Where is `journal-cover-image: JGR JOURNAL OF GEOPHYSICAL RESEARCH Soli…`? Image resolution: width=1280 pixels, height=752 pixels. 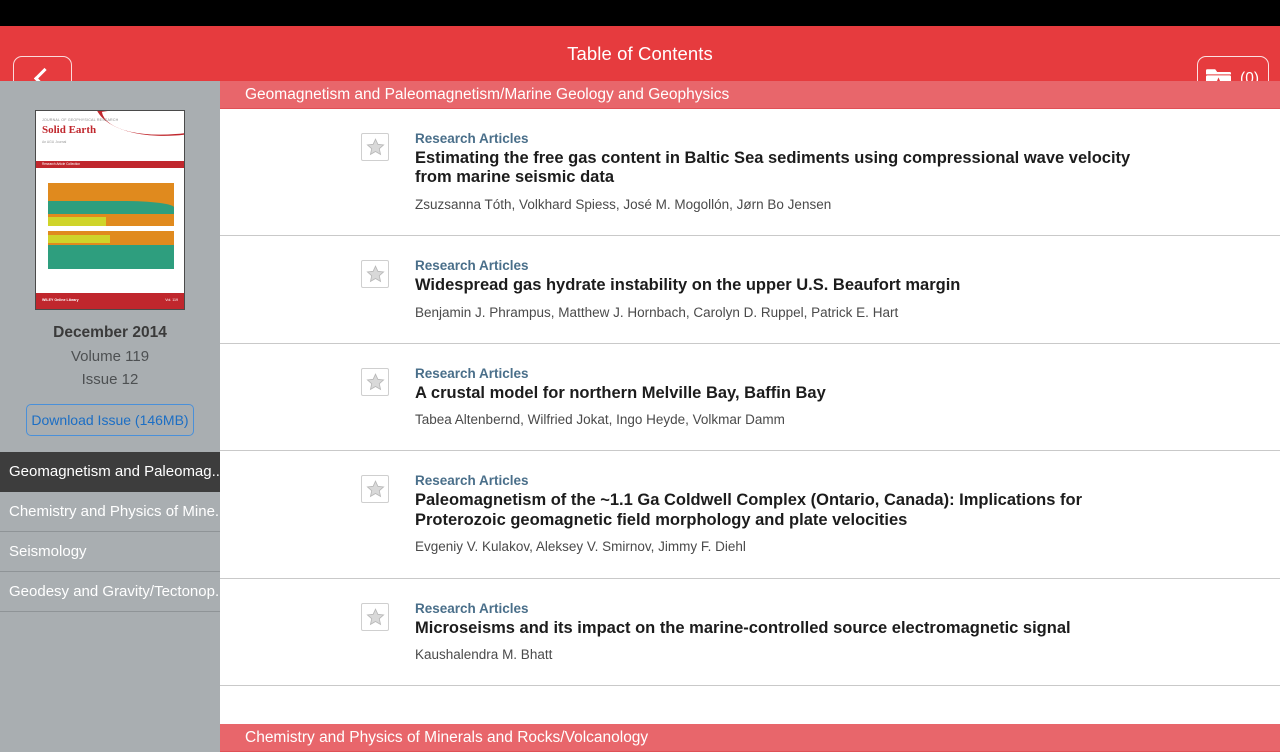
journal-cover-image: JGR JOURNAL OF GEOPHYSICAL RESEARCH Soli… is located at coordinates (110, 210).